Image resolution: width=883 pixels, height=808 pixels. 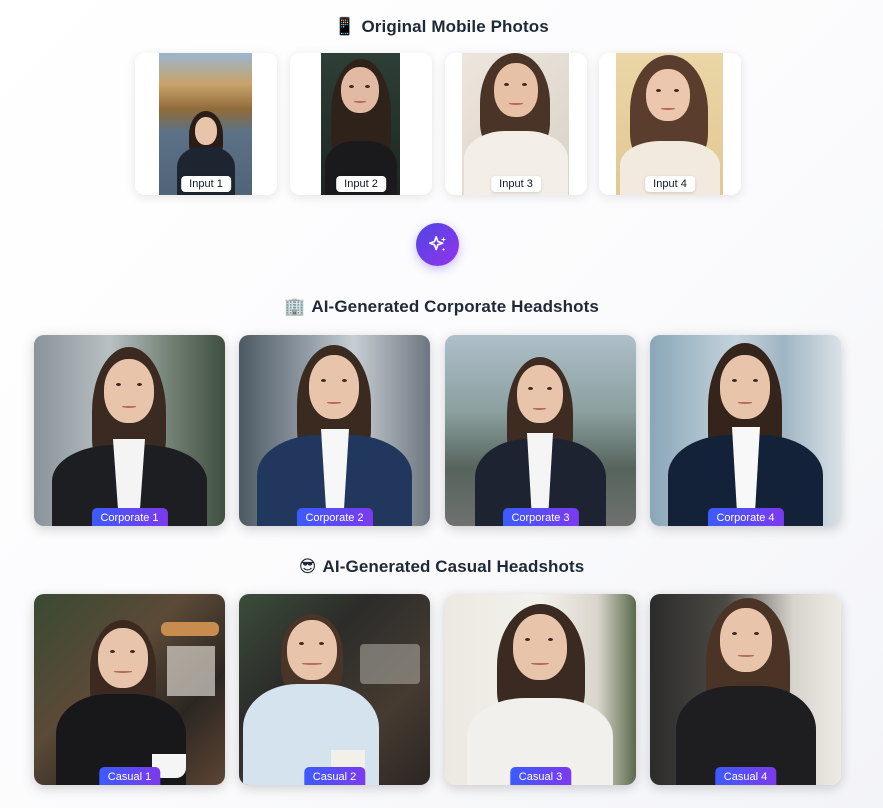 What do you see at coordinates (455, 306) in the screenshot?
I see `section-title-corporate-text: AI-Generated Corporate Headshots` at bounding box center [455, 306].